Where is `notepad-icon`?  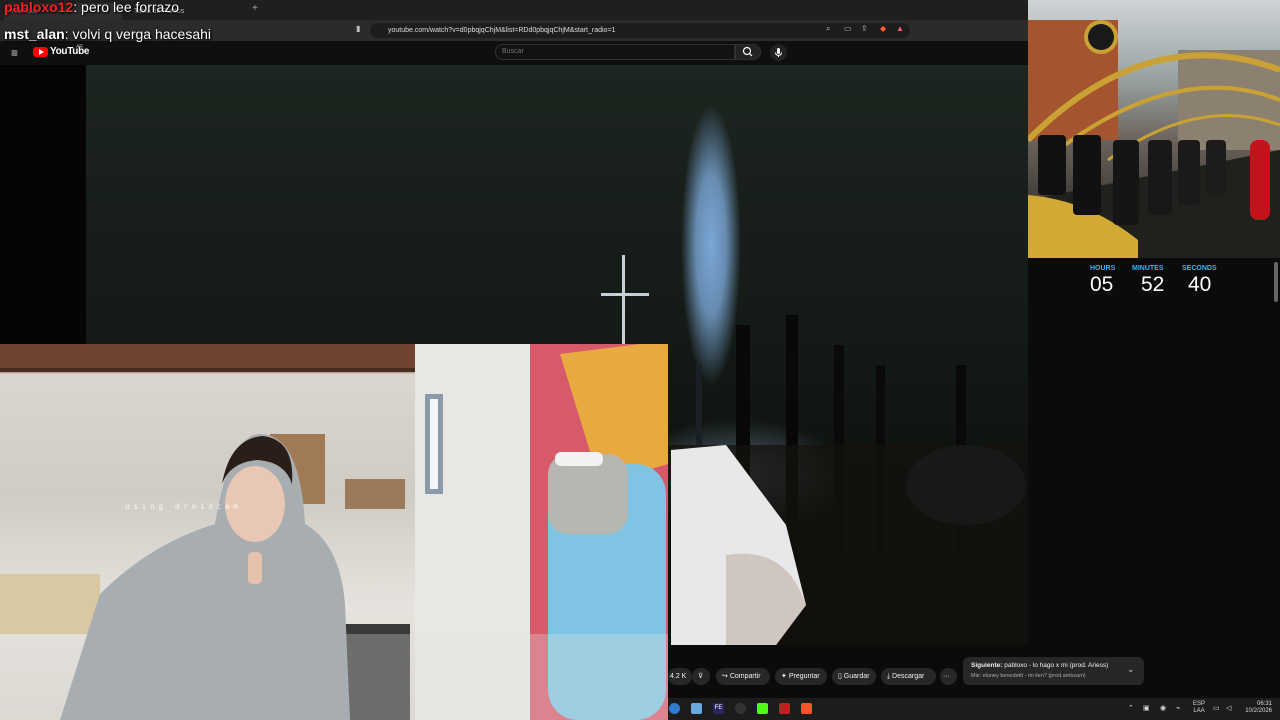 notepad-icon is located at coordinates (696, 708).